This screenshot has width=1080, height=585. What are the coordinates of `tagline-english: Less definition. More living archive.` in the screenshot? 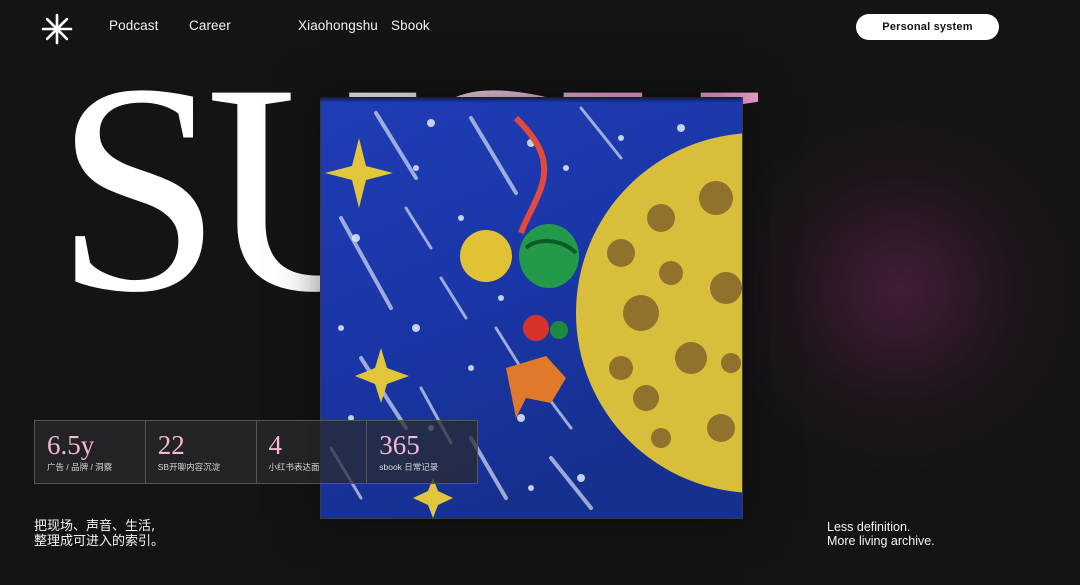 It's located at (881, 534).